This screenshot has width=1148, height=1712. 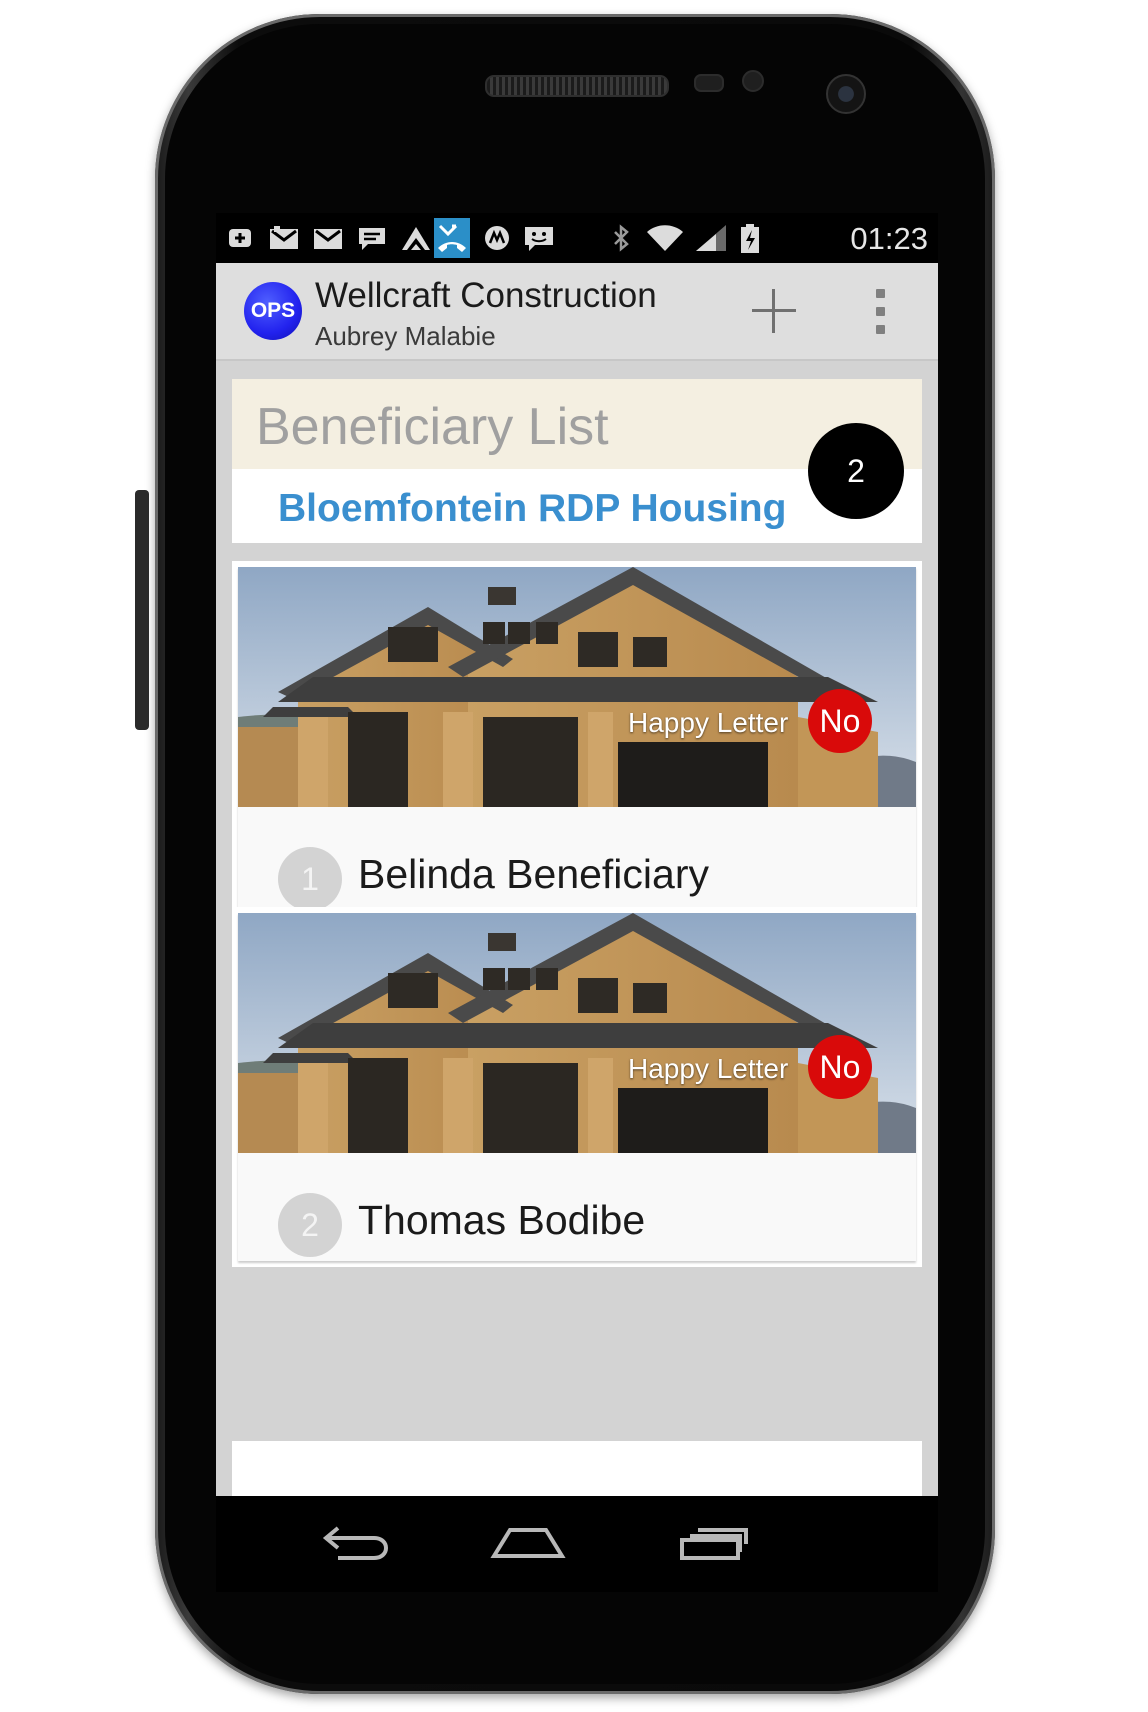 I want to click on beneficiary-number: 1, so click(x=310, y=879).